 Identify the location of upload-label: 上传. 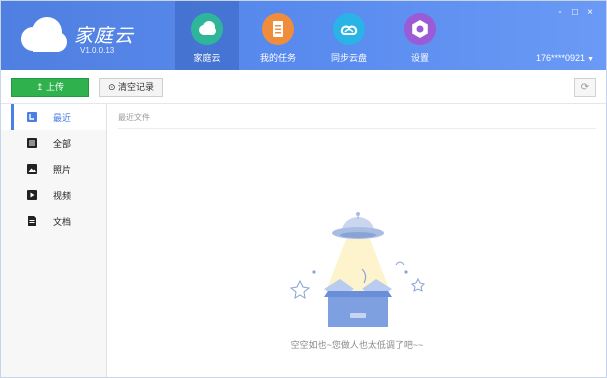
(55, 87).